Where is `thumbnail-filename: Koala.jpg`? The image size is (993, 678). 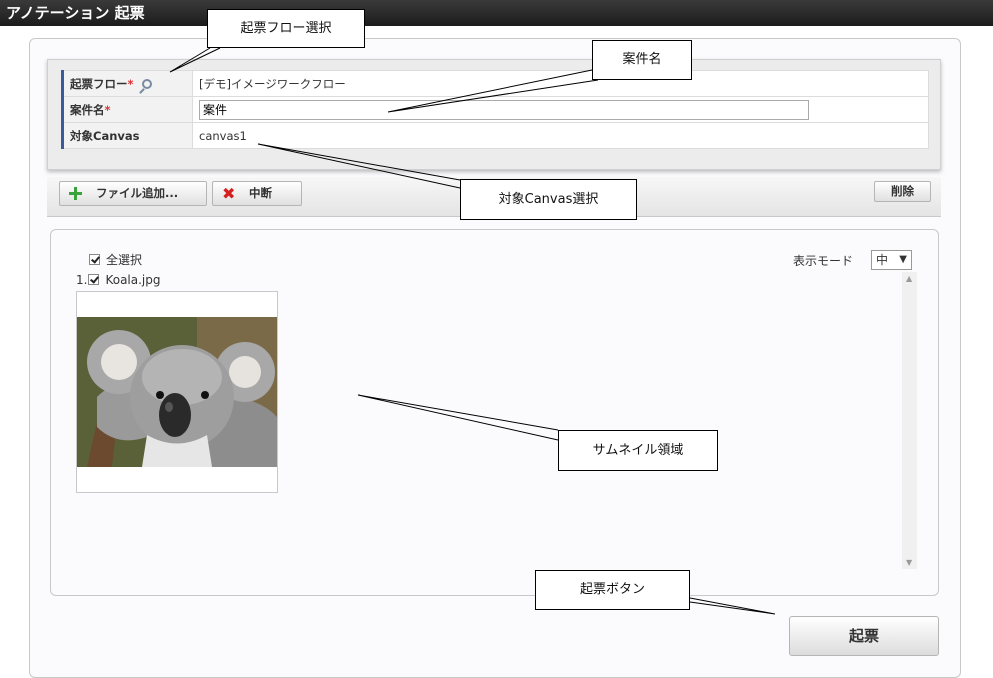
thumbnail-filename: Koala.jpg is located at coordinates (133, 280).